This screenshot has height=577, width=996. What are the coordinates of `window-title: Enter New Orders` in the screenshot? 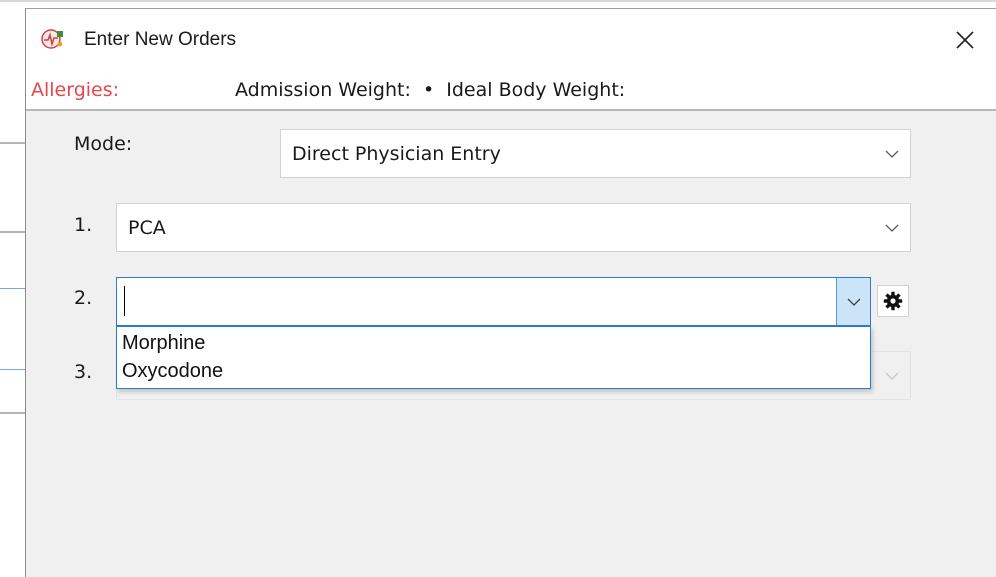 It's located at (160, 39).